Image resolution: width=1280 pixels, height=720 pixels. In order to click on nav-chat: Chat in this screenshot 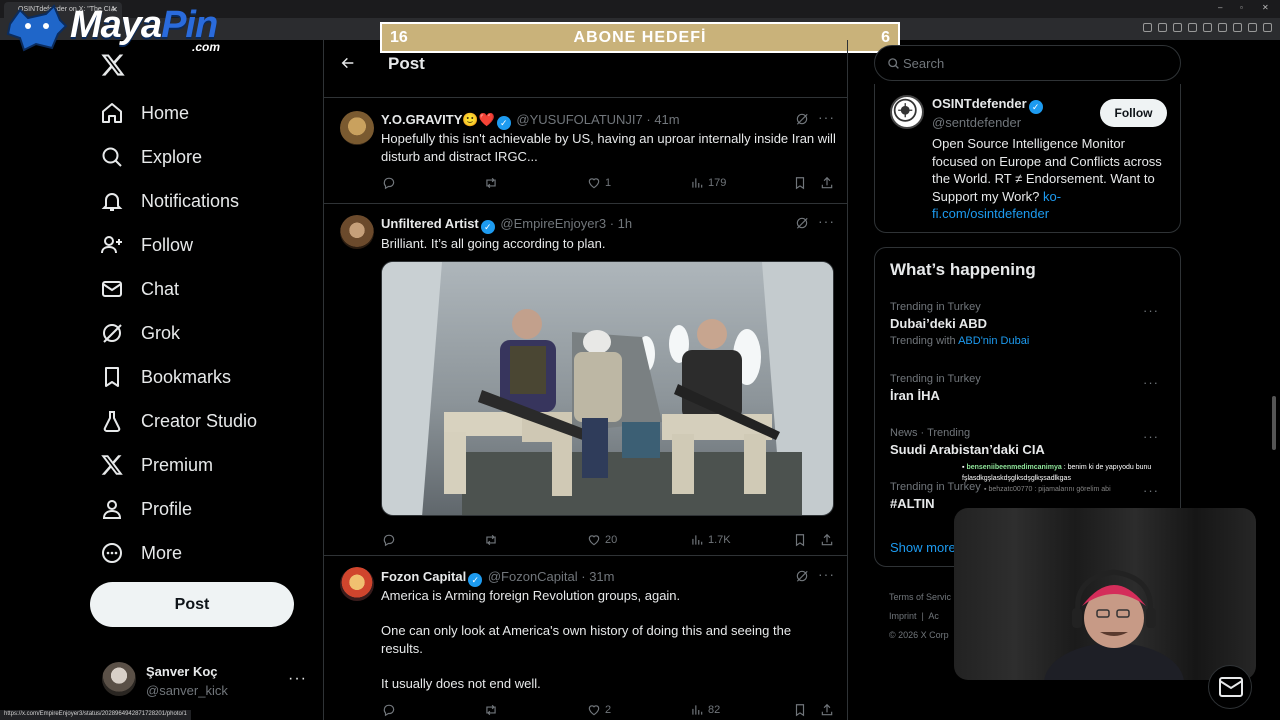, I will do `click(139, 289)`.